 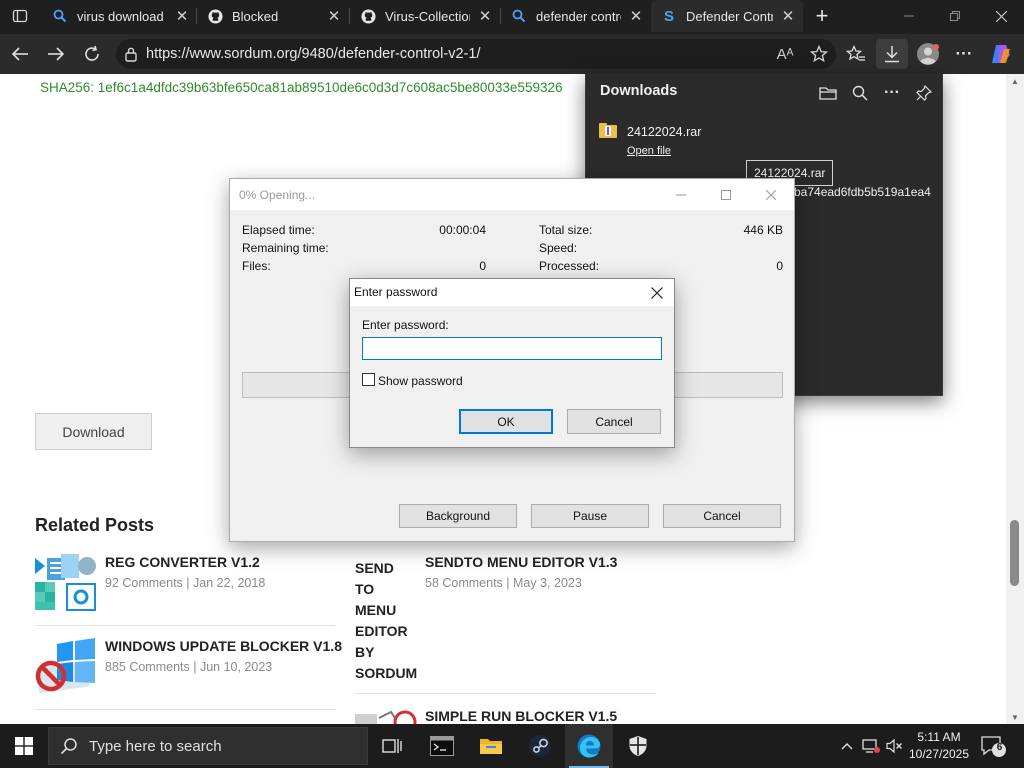 I want to click on start-button, so click(x=24, y=746).